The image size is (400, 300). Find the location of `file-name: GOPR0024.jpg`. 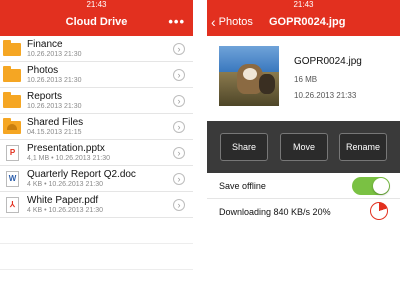

file-name: GOPR0024.jpg is located at coordinates (328, 61).